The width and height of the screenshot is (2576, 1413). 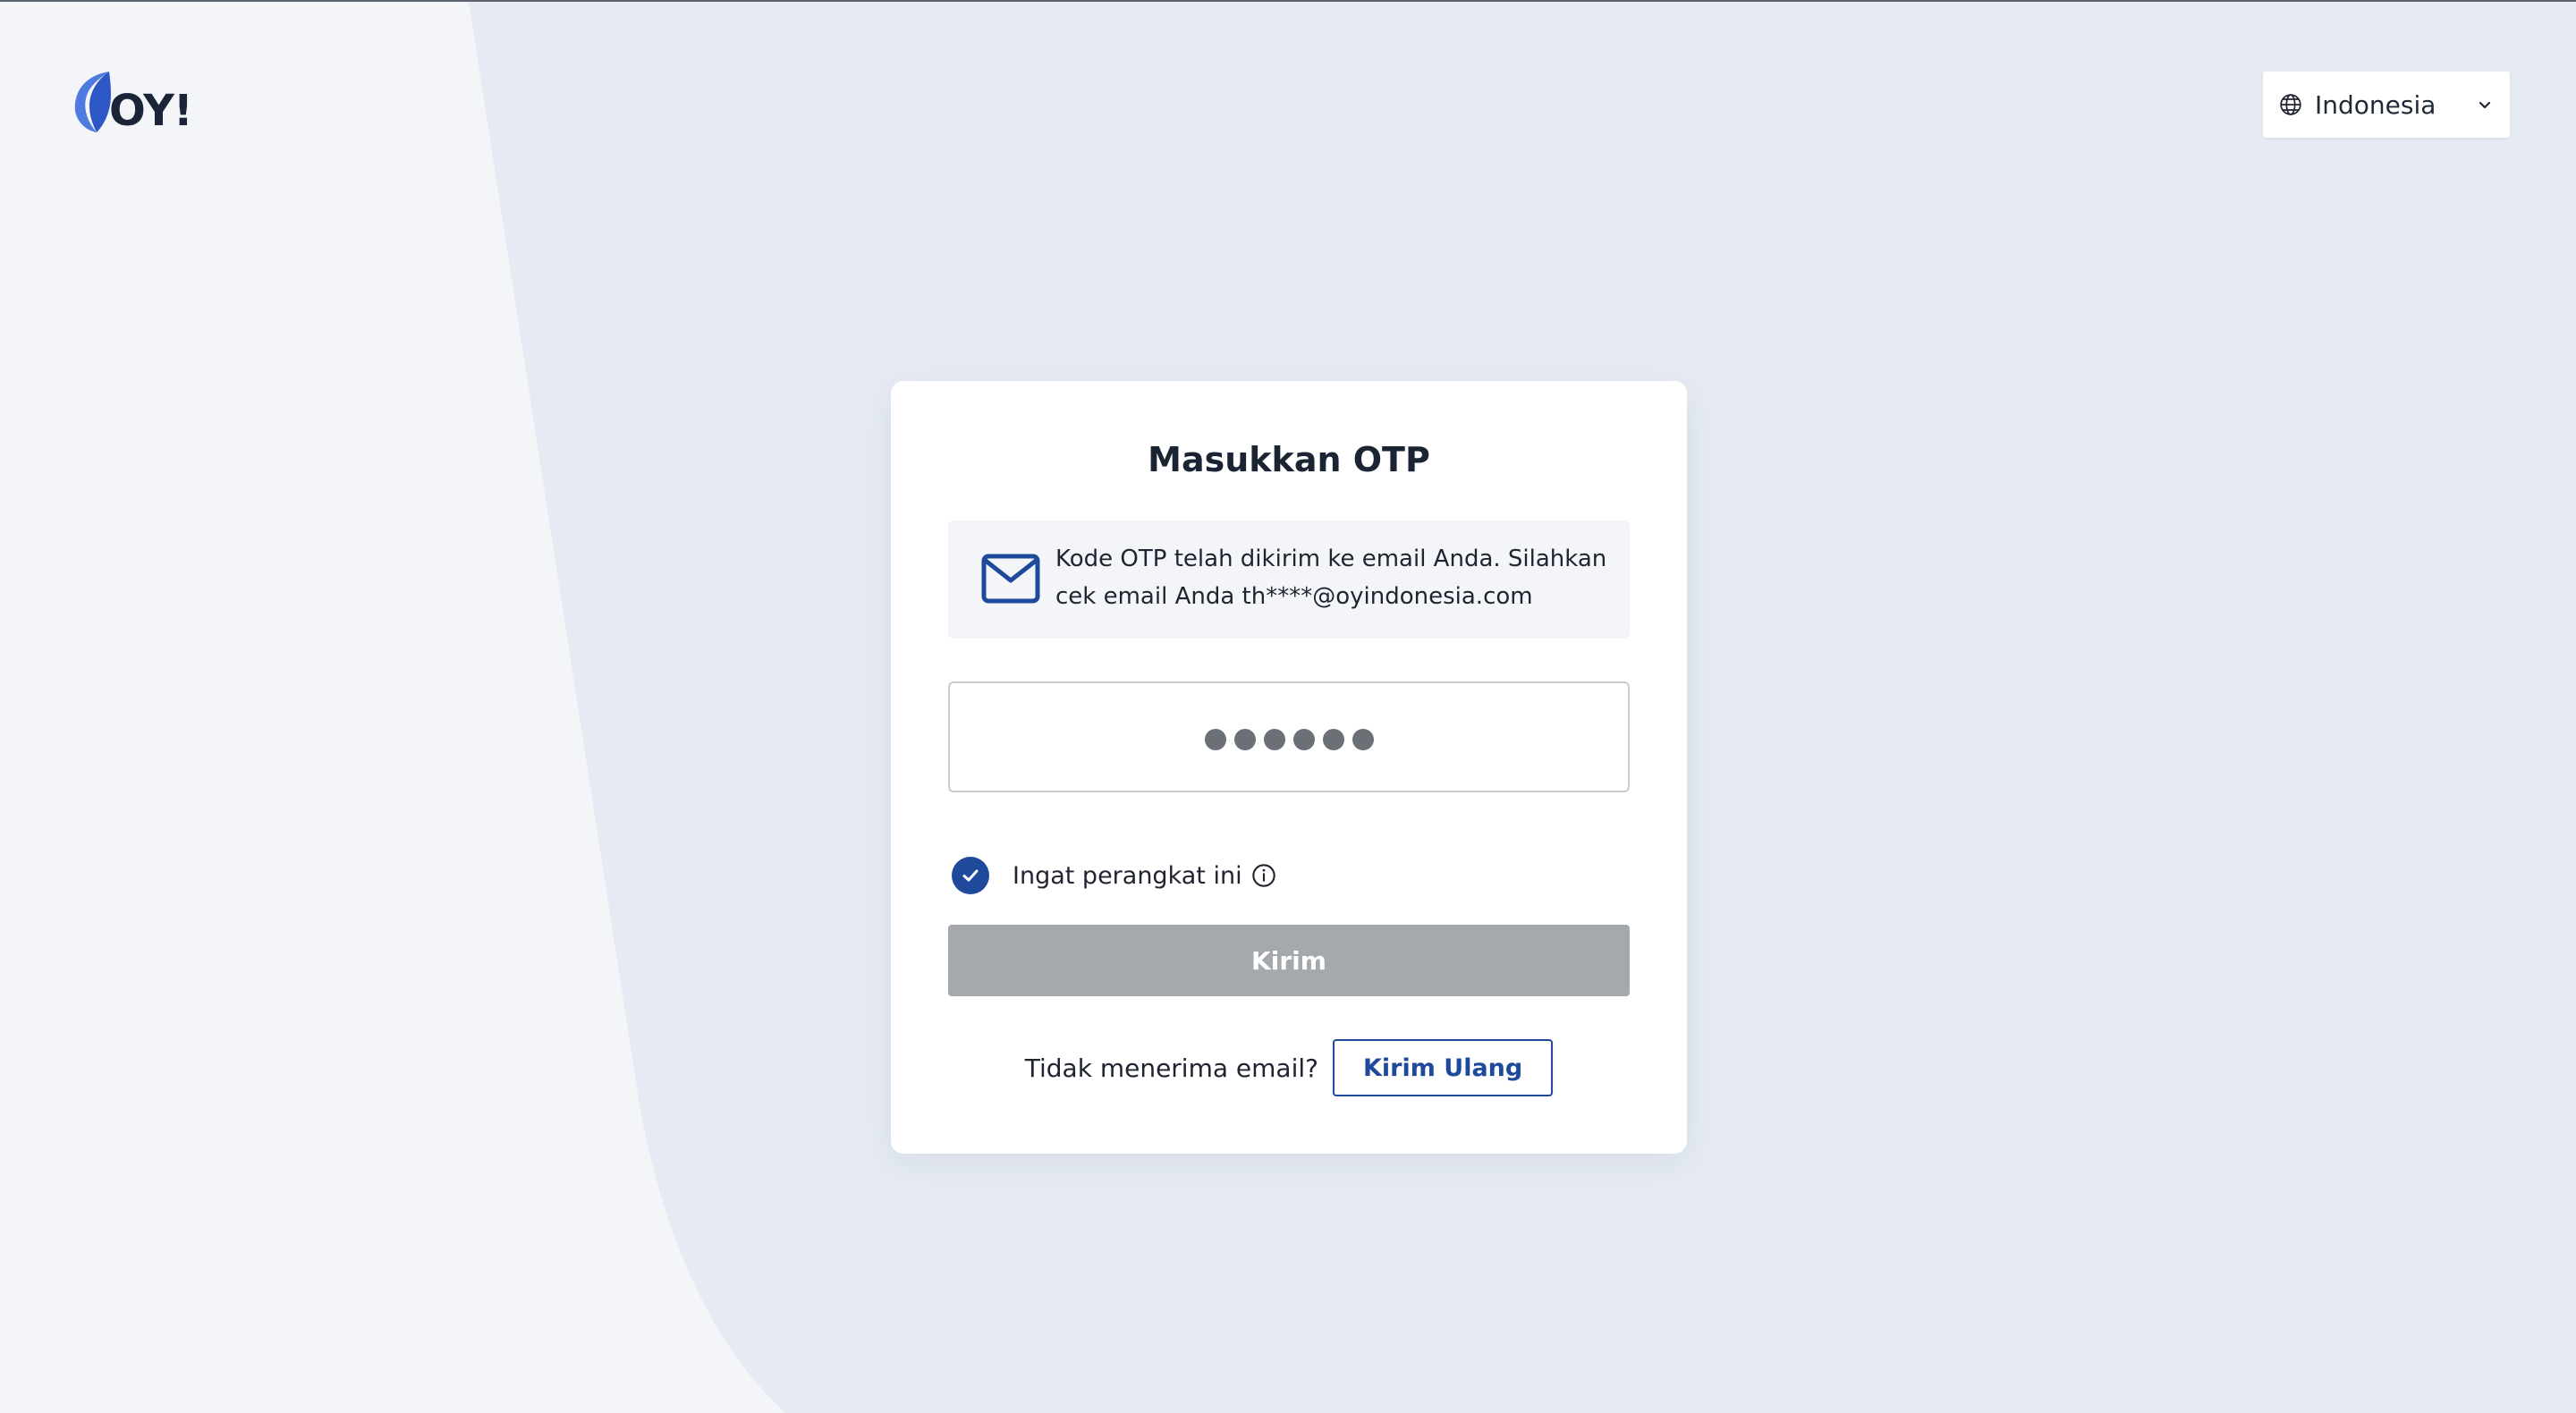 What do you see at coordinates (2290, 104) in the screenshot?
I see `globe-icon` at bounding box center [2290, 104].